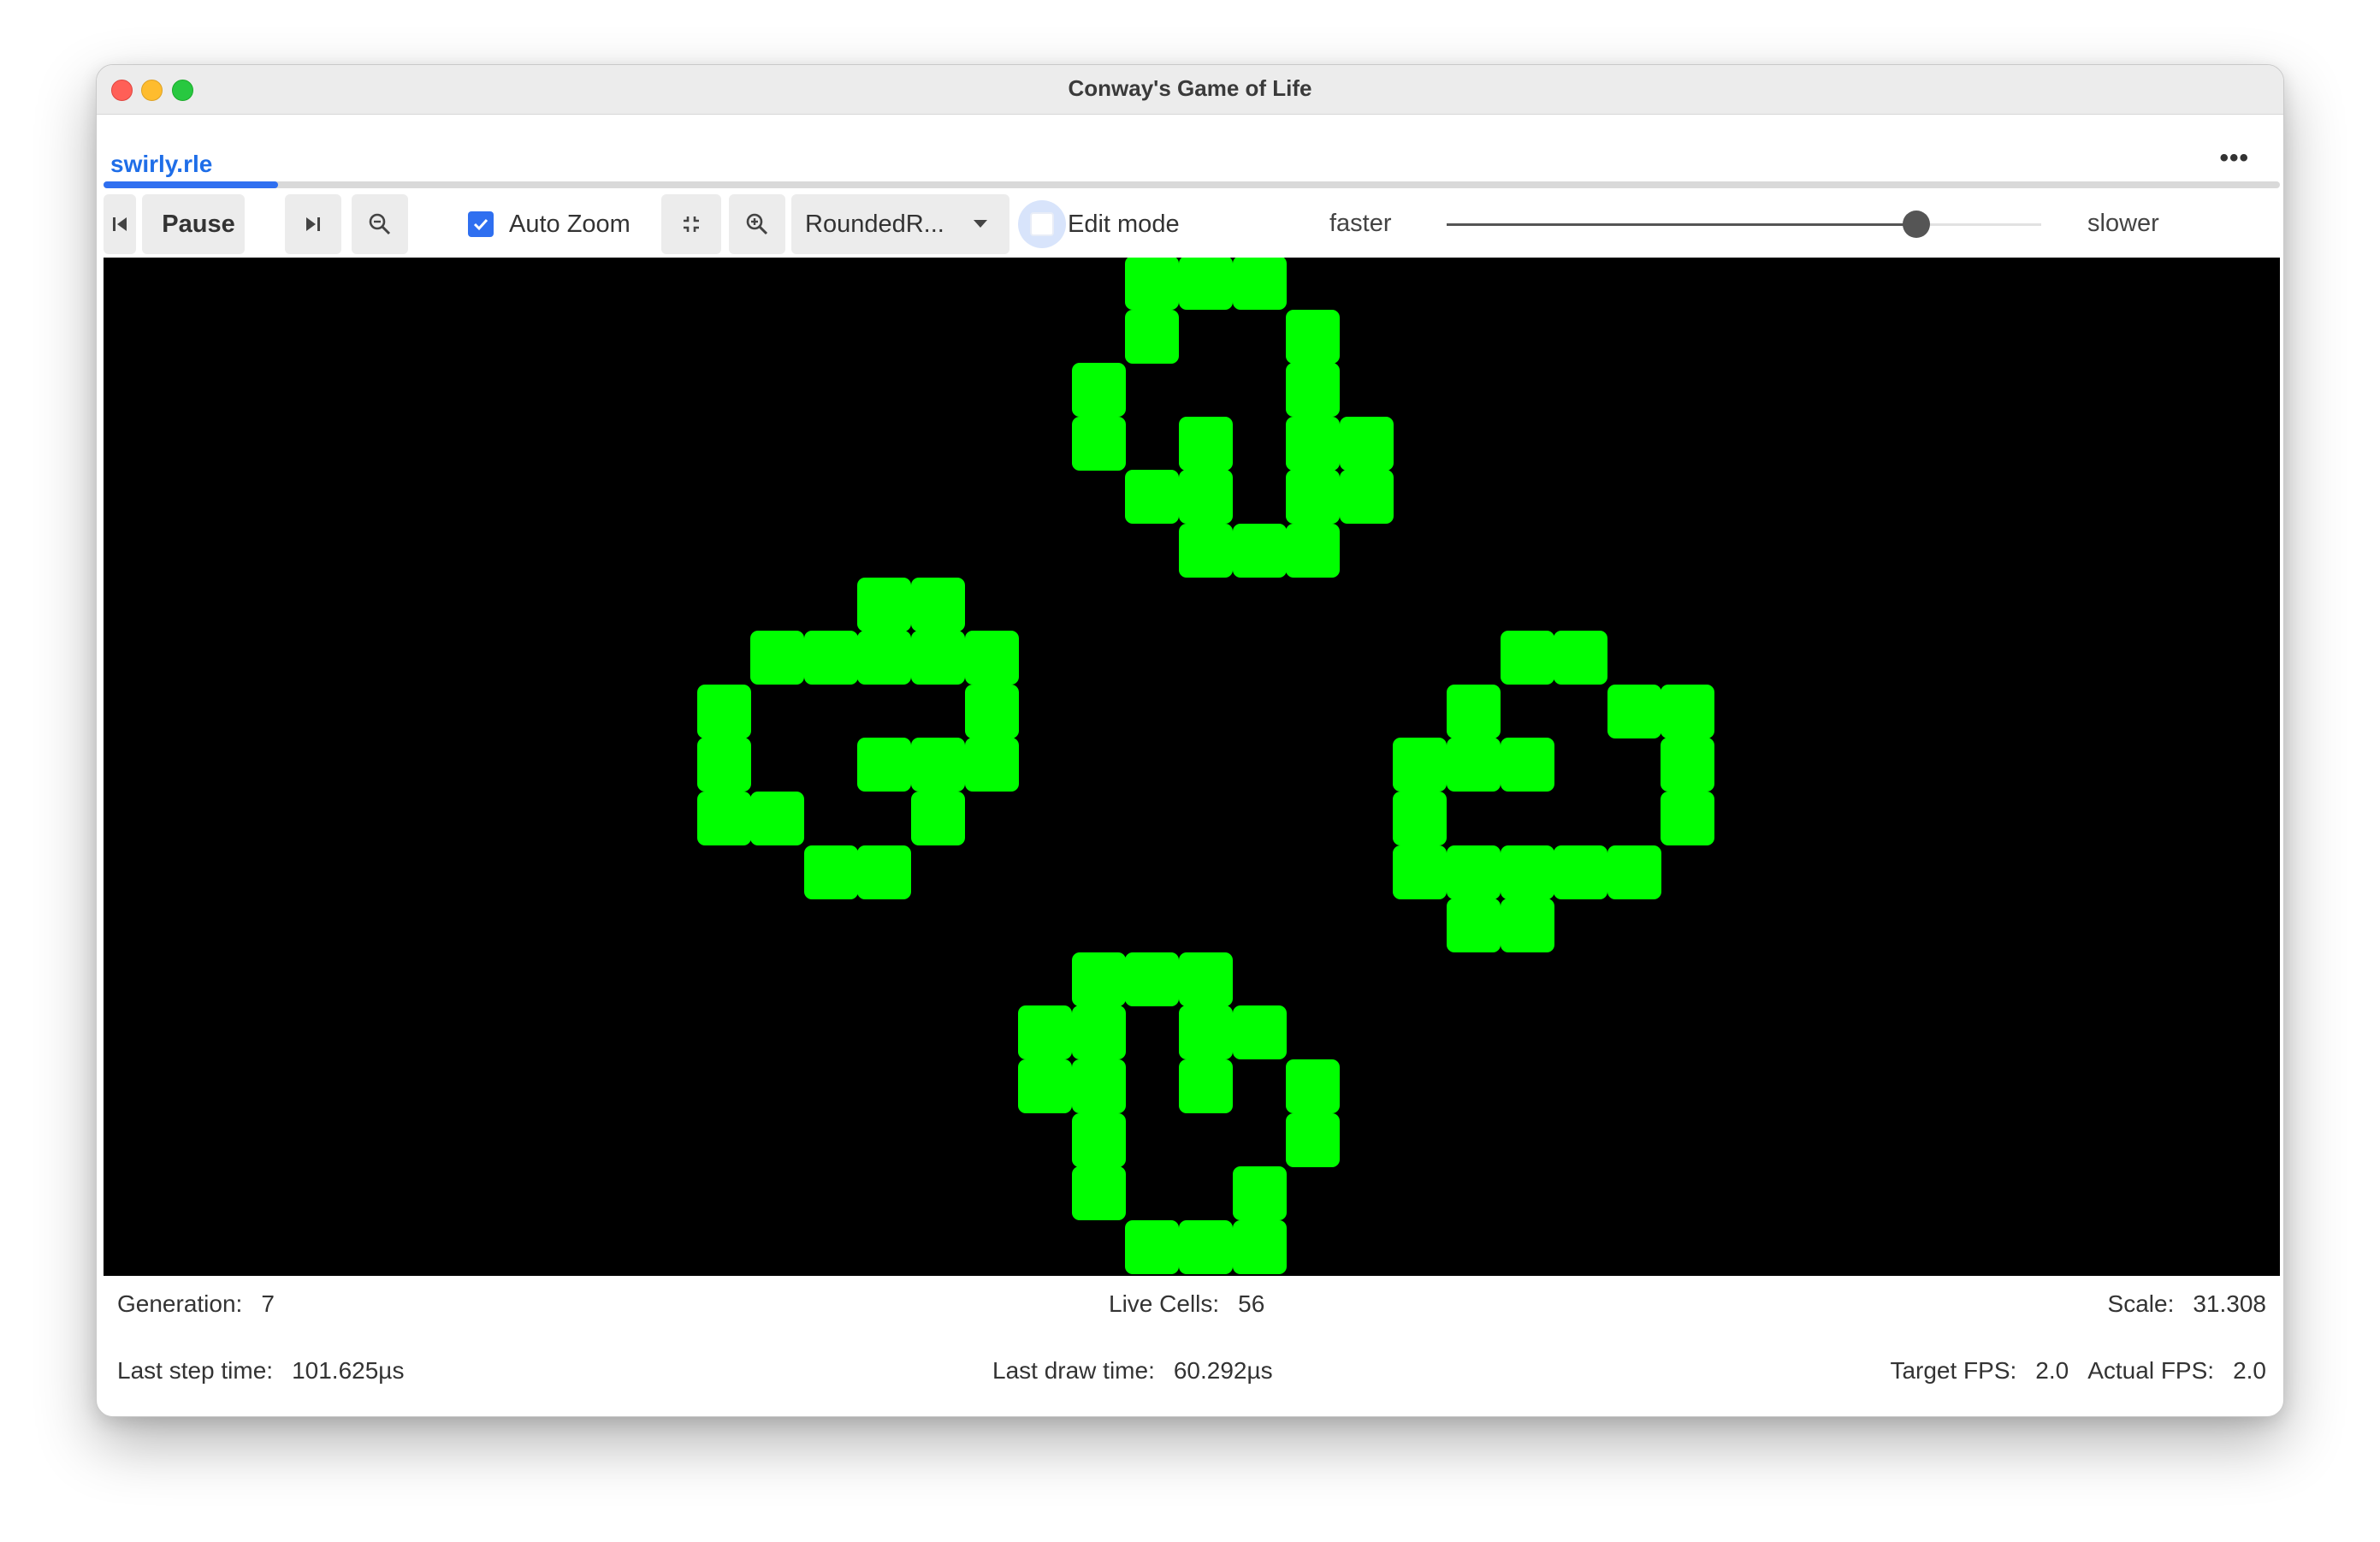 The height and width of the screenshot is (1542, 2380). I want to click on speed-slider, so click(1744, 225).